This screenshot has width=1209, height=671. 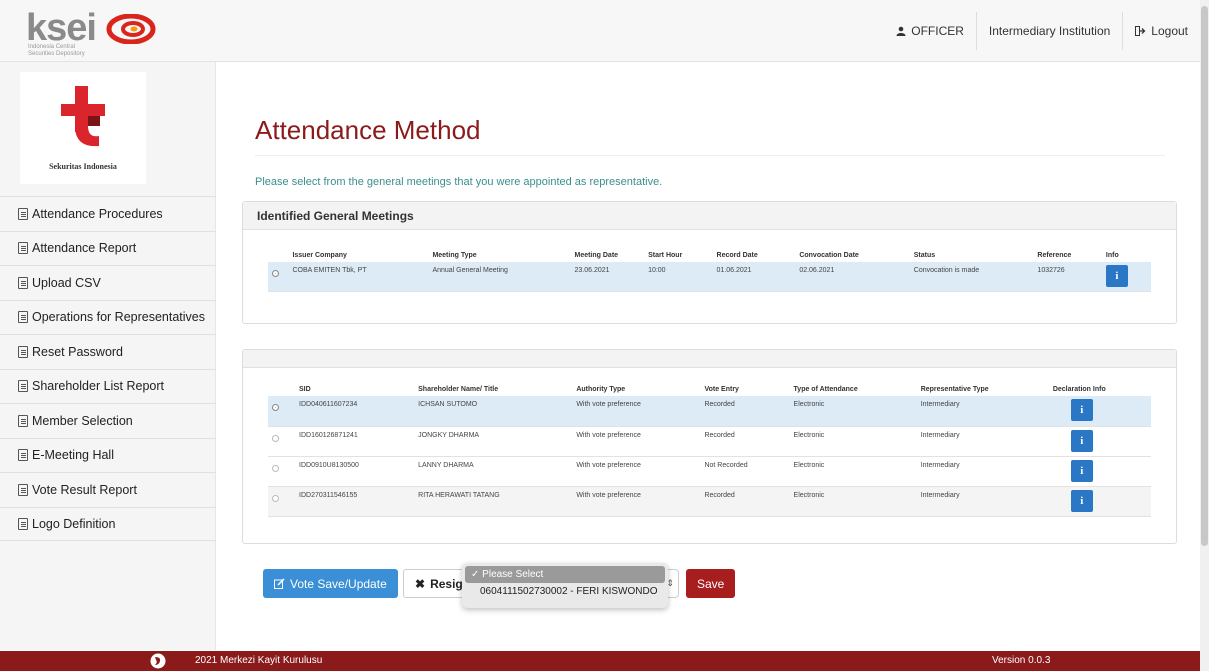 What do you see at coordinates (829, 255) in the screenshot?
I see `col-convocation-date: Convocation Date` at bounding box center [829, 255].